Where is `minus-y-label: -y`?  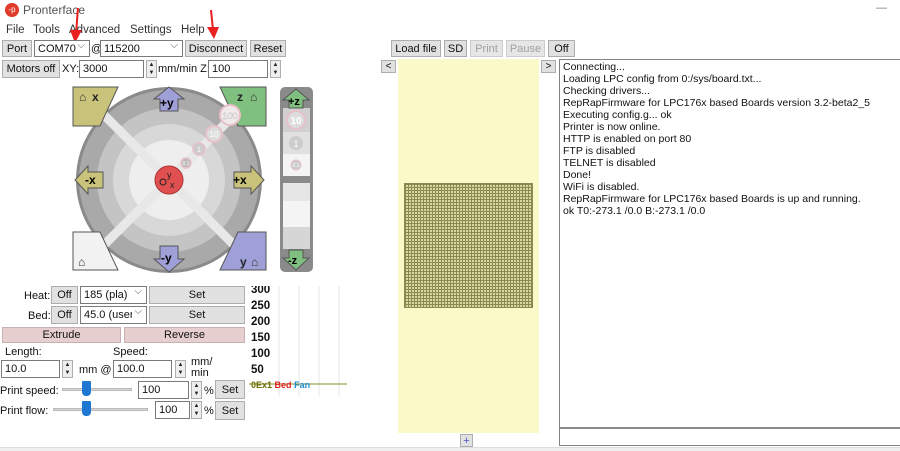
minus-y-label: -y is located at coordinates (166, 258).